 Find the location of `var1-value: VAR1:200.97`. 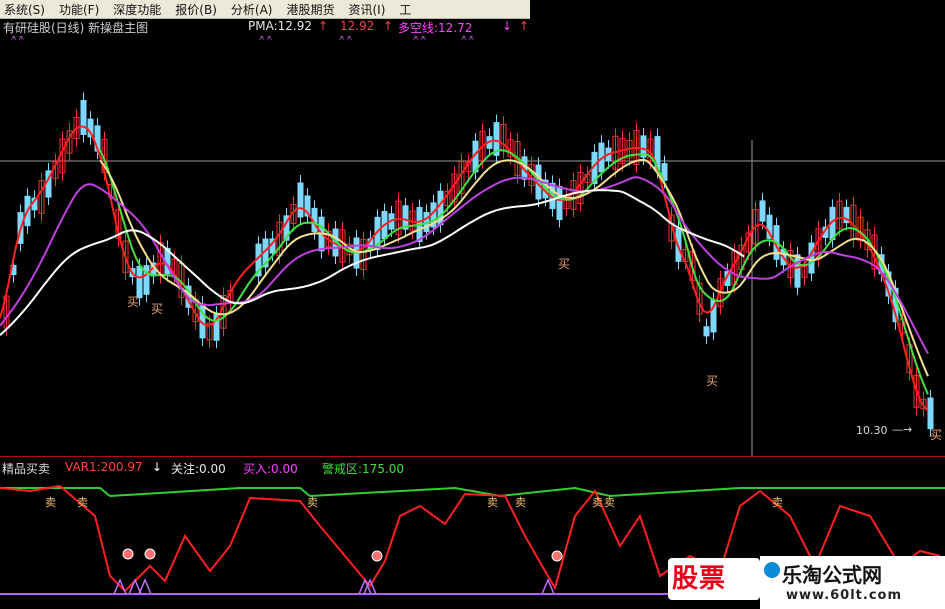

var1-value: VAR1:200.97 is located at coordinates (104, 467).